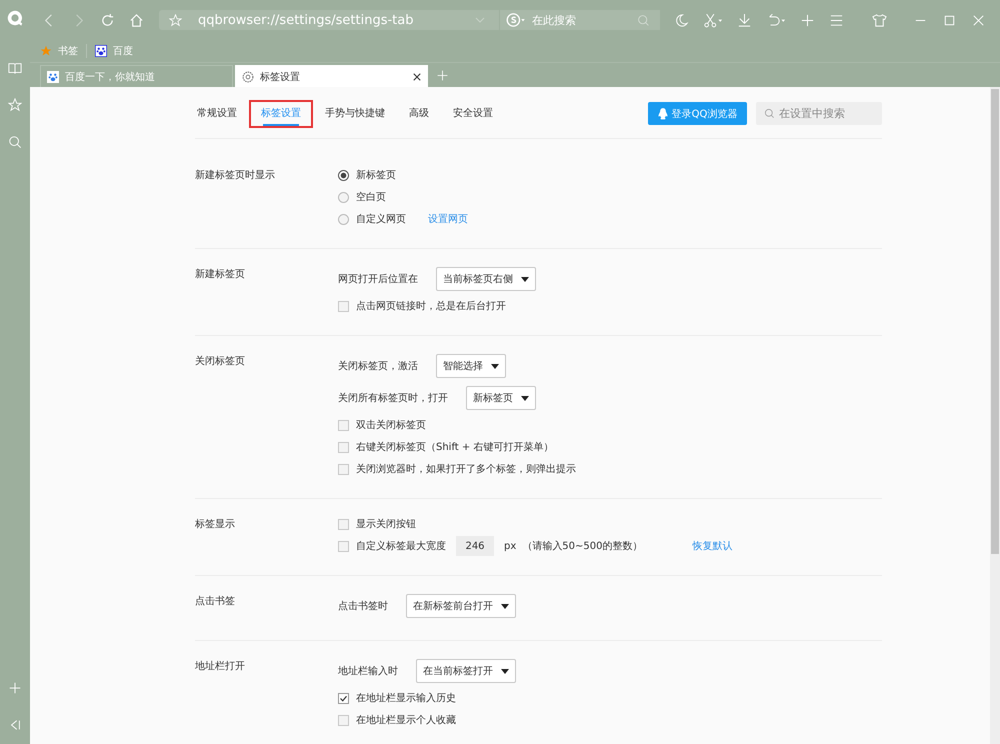 Image resolution: width=1000 pixels, height=744 pixels. Describe the element at coordinates (220, 274) in the screenshot. I see `section-label: 新建标签页` at that location.